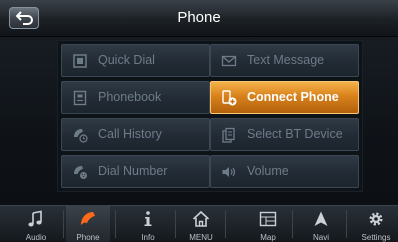 The width and height of the screenshot is (398, 242). I want to click on gear-icon, so click(376, 219).